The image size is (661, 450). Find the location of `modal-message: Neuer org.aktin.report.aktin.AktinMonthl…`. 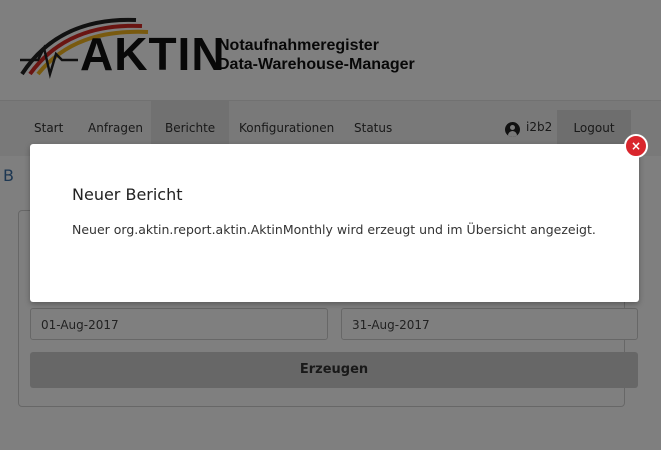

modal-message: Neuer org.aktin.report.aktin.AktinMonthl… is located at coordinates (334, 229).